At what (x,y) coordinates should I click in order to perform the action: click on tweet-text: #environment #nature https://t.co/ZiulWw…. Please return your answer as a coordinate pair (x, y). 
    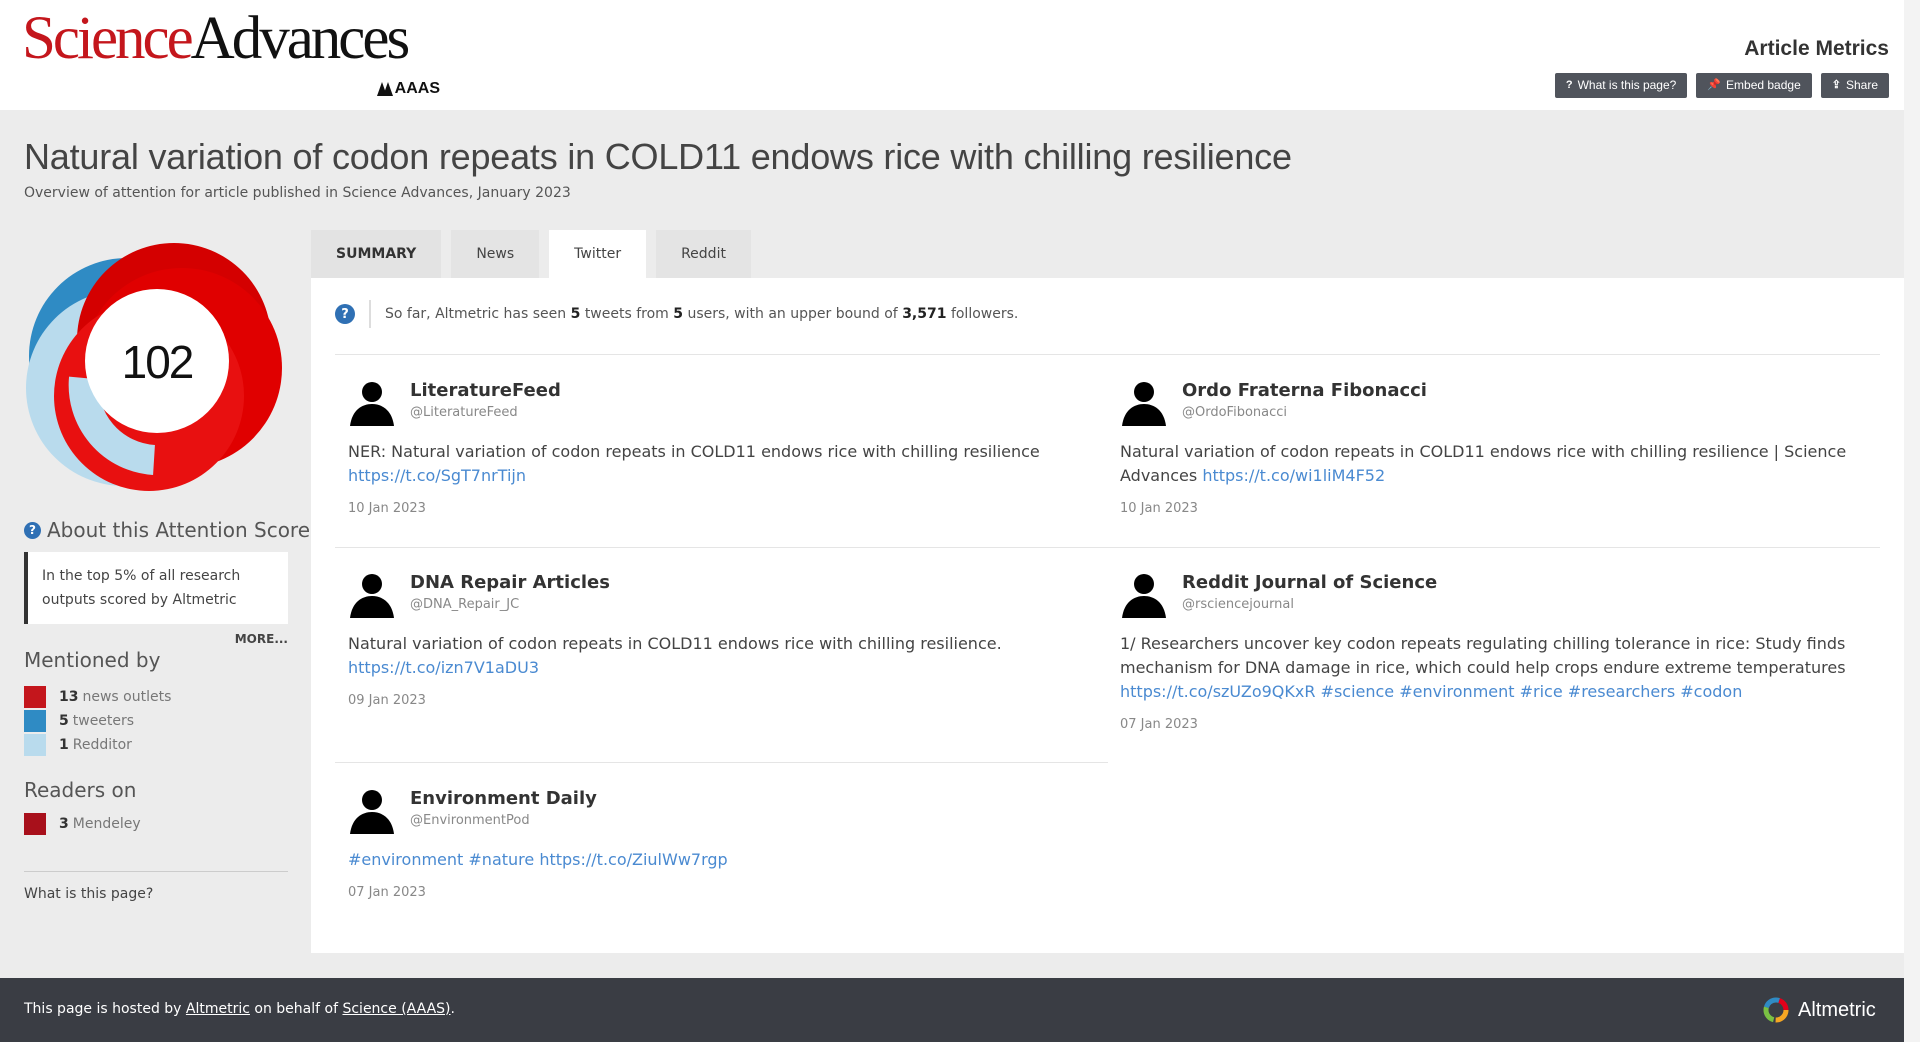
    Looking at the image, I should click on (728, 860).